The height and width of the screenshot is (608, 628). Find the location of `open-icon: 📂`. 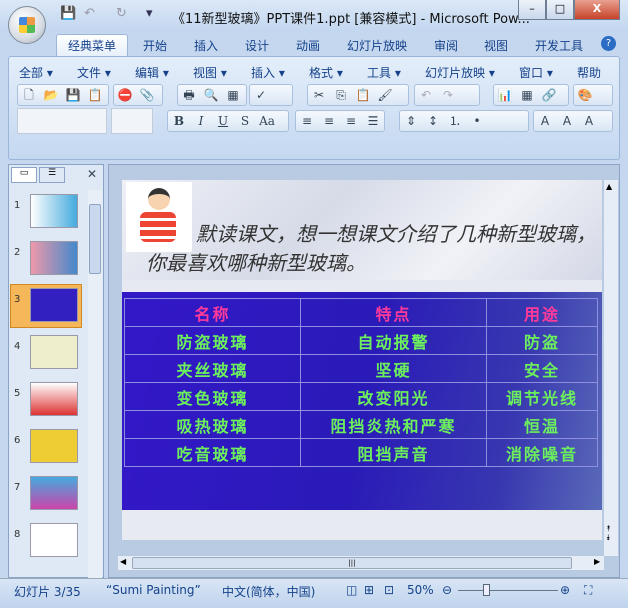

open-icon: 📂 is located at coordinates (51, 95).